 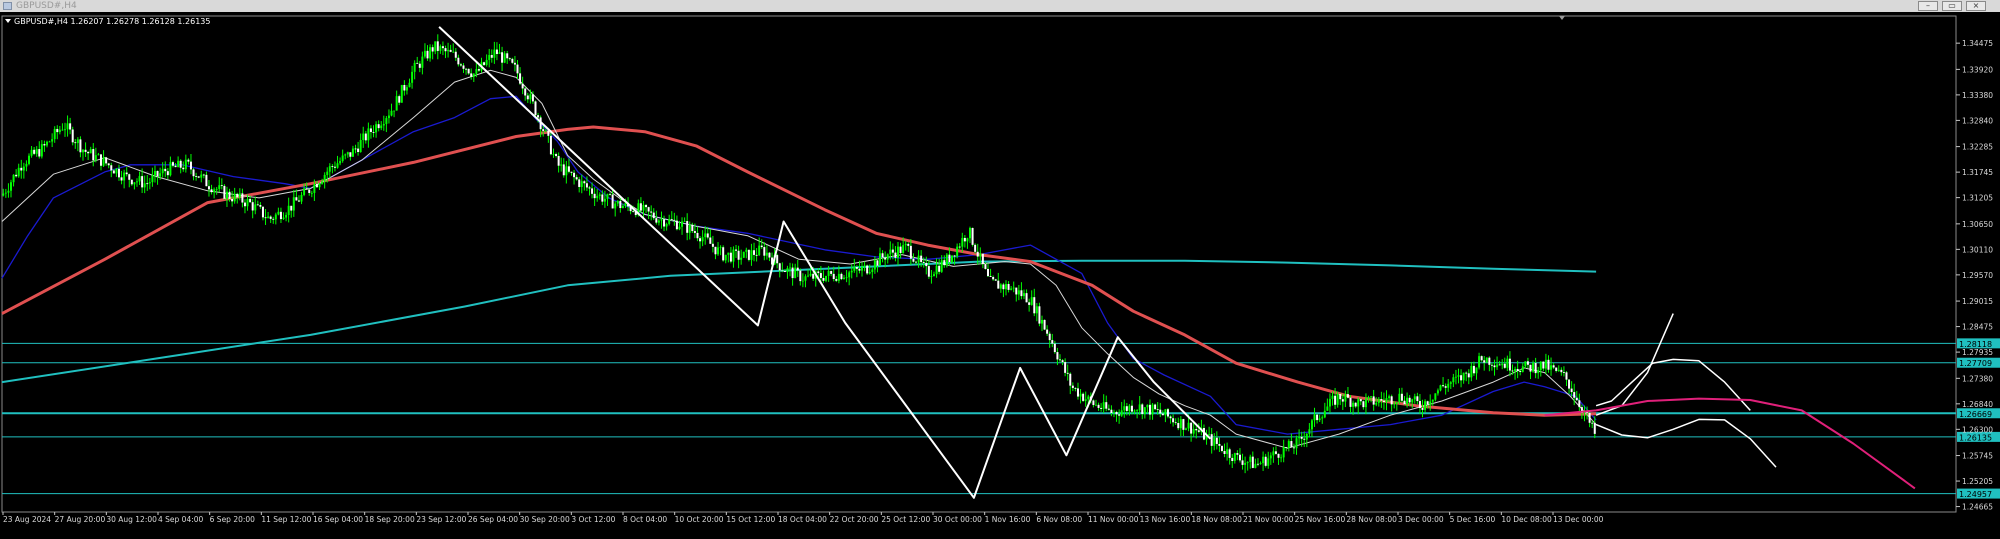 What do you see at coordinates (8, 21) in the screenshot?
I see `symbol-dropdown-arrow-icon` at bounding box center [8, 21].